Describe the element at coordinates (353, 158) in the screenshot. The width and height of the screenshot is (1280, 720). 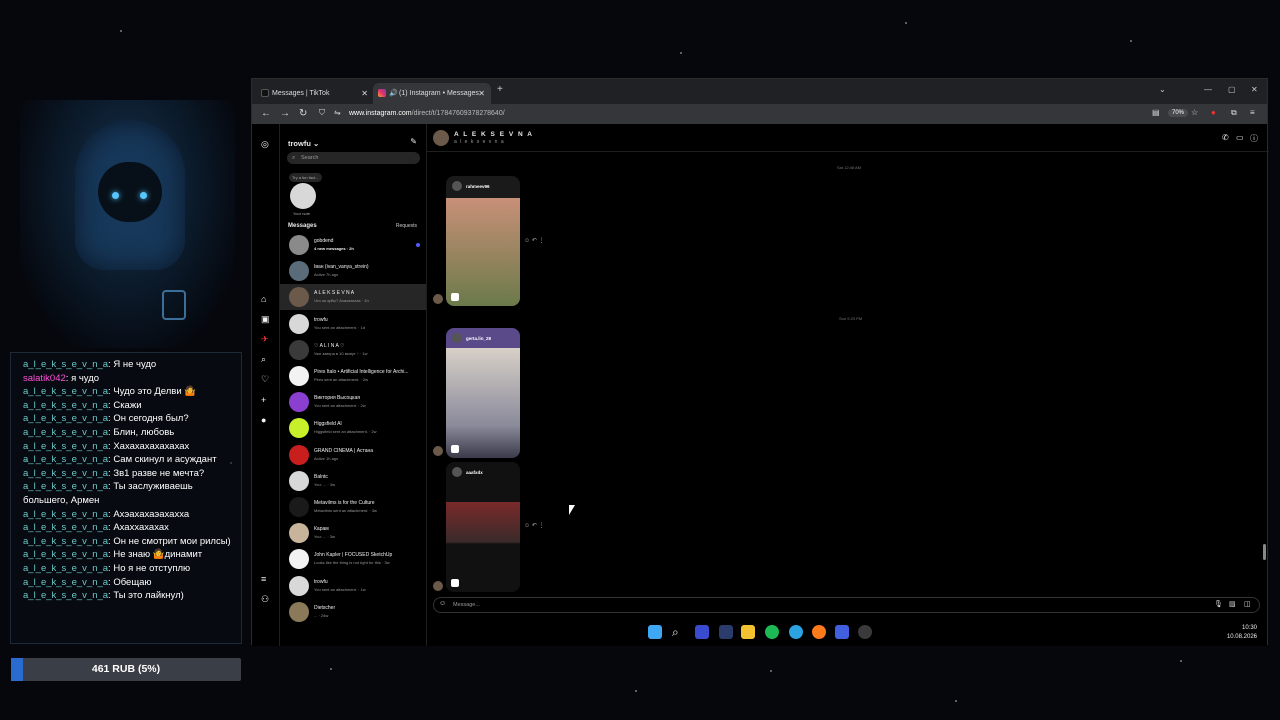
I see `search-input: ⌕ Search` at that location.